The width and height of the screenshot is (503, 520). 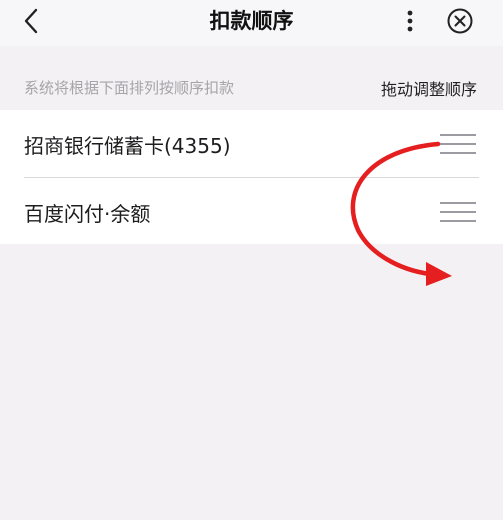 I want to click on header-bar: 扣款顺序, so click(x=251, y=23).